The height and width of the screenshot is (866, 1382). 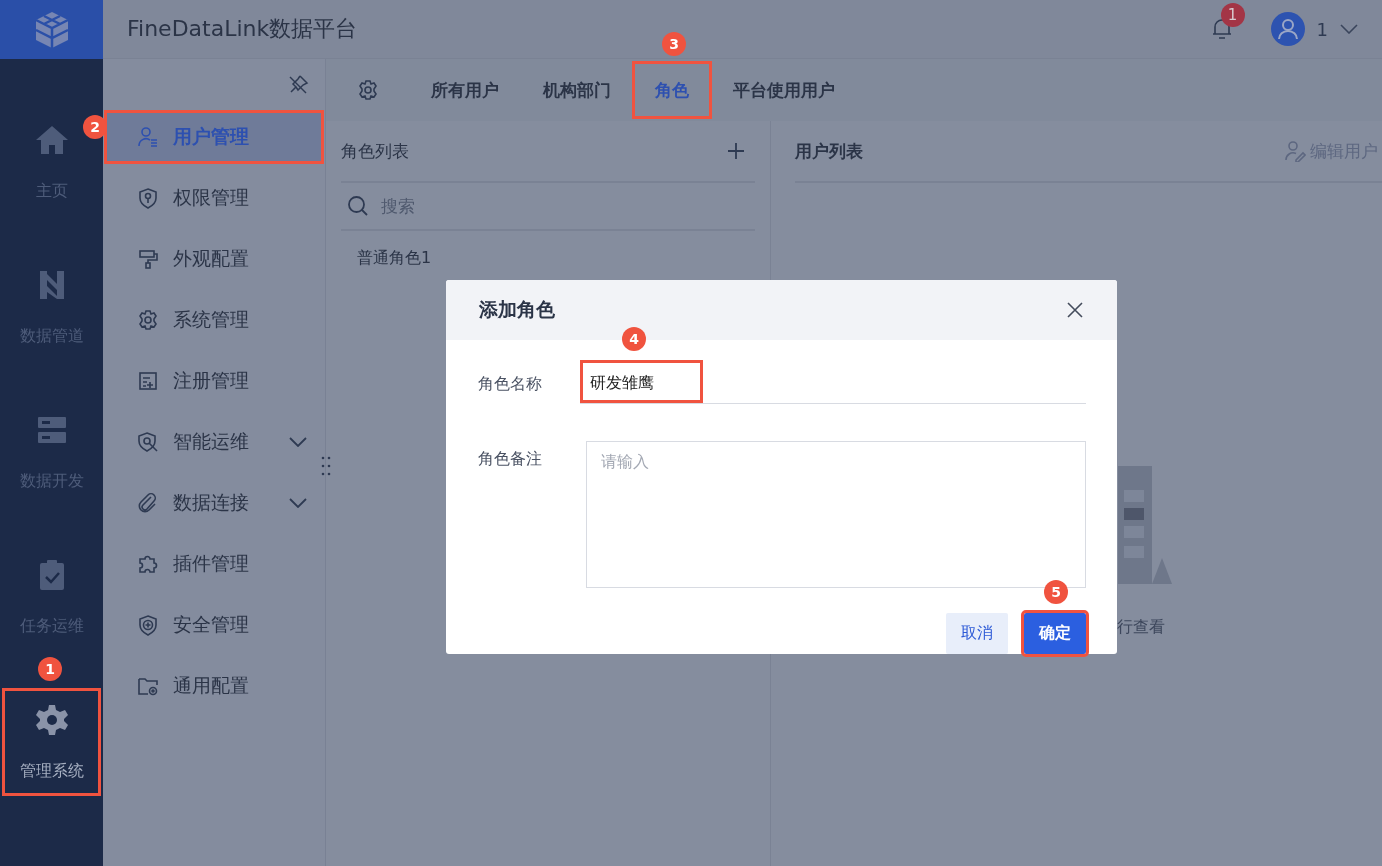 I want to click on confirm-button: 确定, so click(x=1055, y=633).